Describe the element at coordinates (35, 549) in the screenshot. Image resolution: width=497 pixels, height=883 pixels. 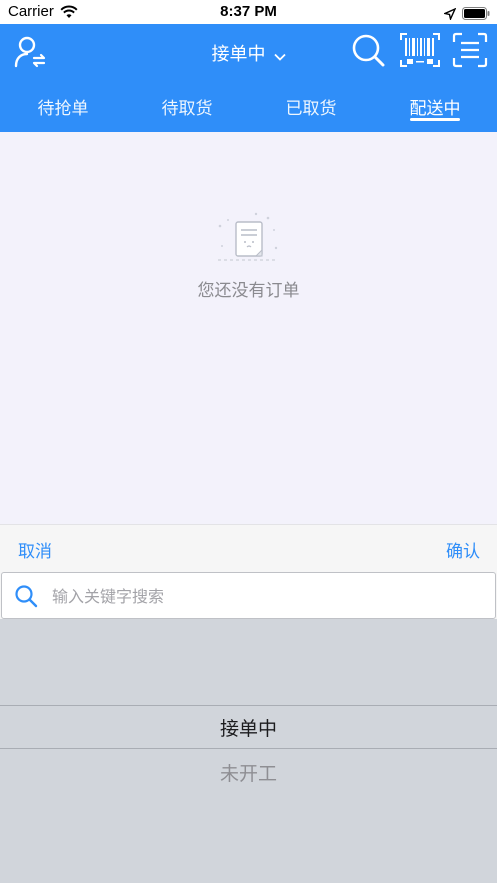
I see `cancel-button: 取消` at that location.